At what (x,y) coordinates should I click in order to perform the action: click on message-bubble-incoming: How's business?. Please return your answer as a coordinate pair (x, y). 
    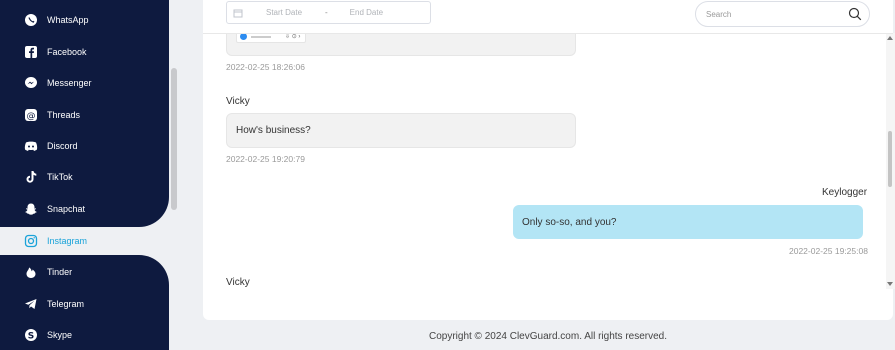
    Looking at the image, I should click on (401, 130).